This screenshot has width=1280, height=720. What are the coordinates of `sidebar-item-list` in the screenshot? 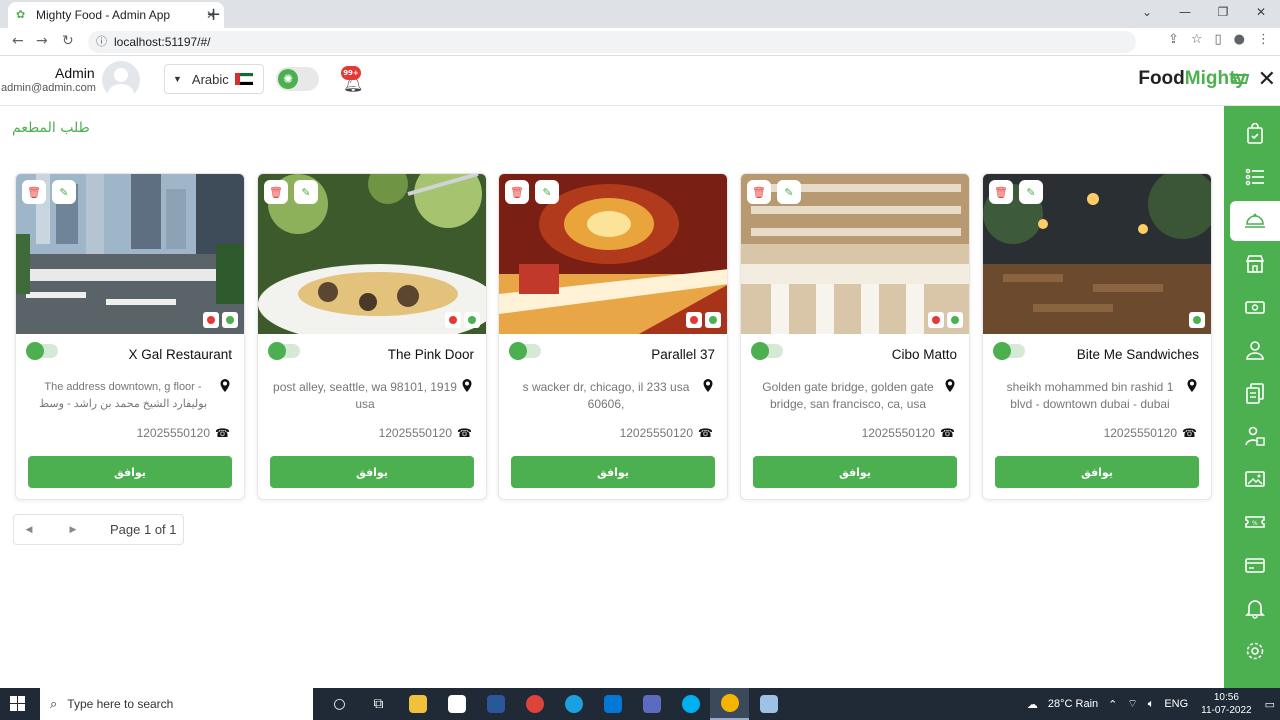 It's located at (1255, 177).